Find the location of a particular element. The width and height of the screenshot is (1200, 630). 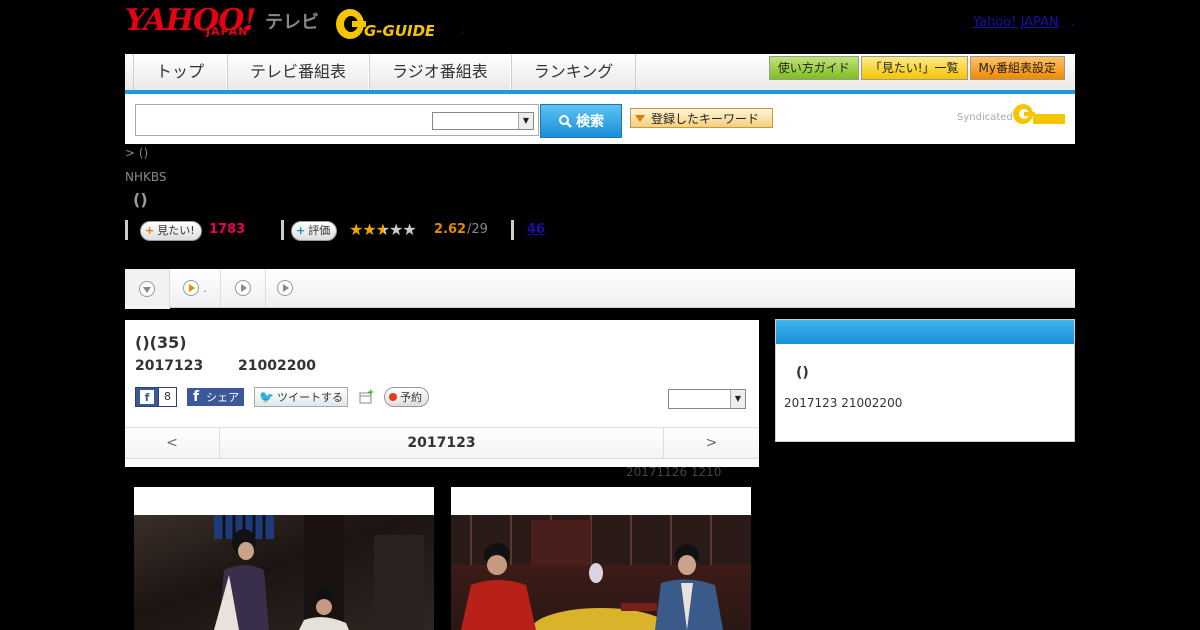

rate-button: + 評価 is located at coordinates (314, 231).